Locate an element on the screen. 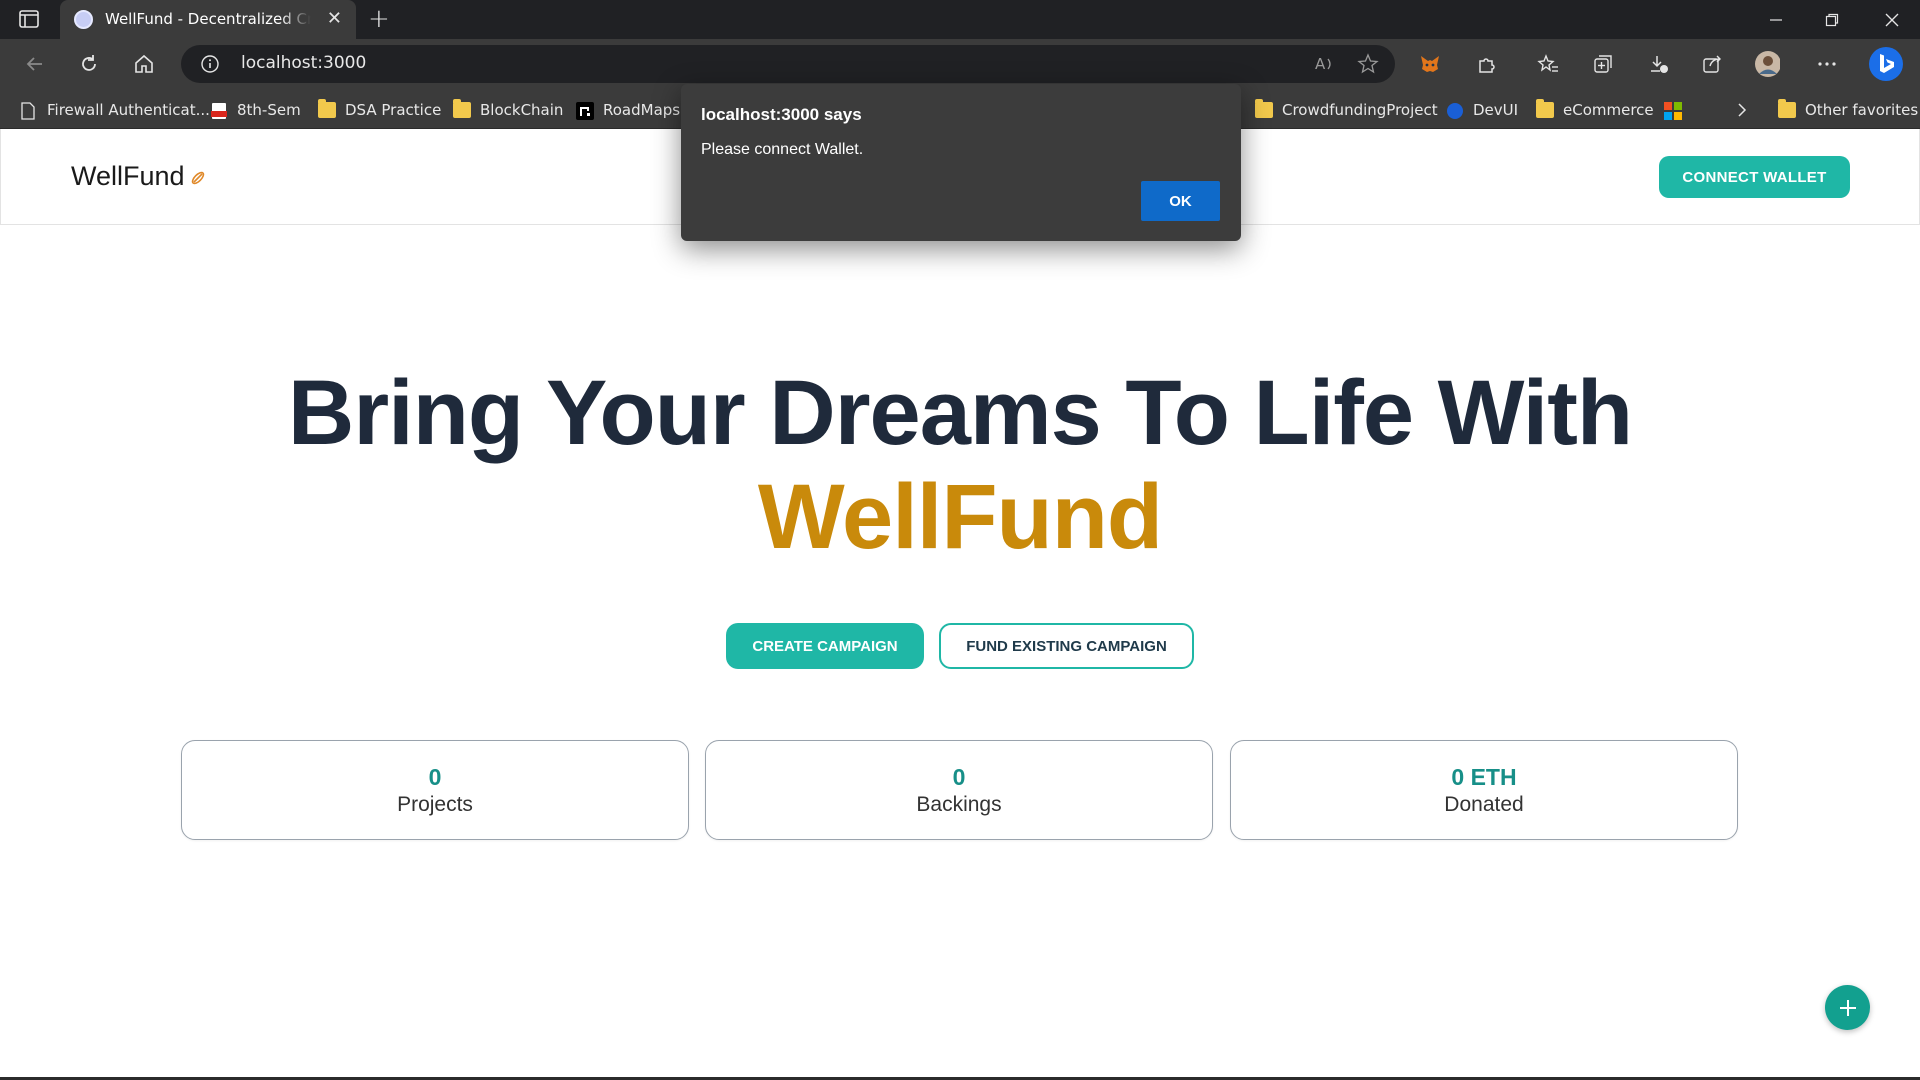 The width and height of the screenshot is (1920, 1080). dialog-title: localhost:3000 says is located at coordinates (781, 114).